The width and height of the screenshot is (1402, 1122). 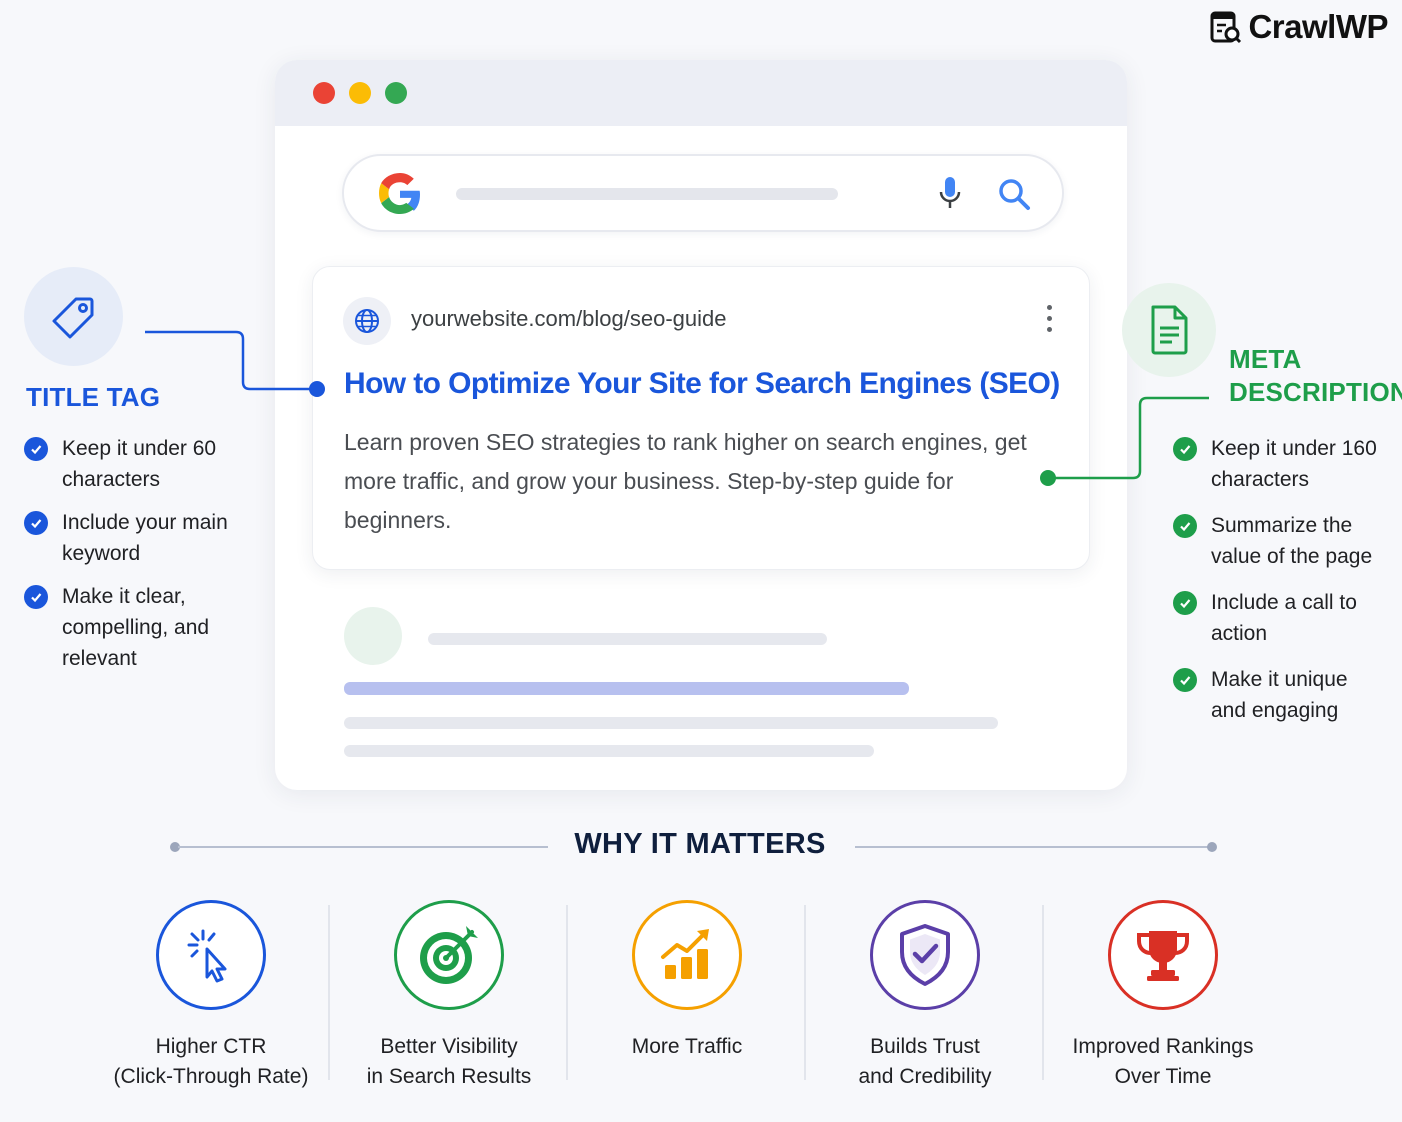 What do you see at coordinates (207, 956) in the screenshot?
I see `click-cursor-icon` at bounding box center [207, 956].